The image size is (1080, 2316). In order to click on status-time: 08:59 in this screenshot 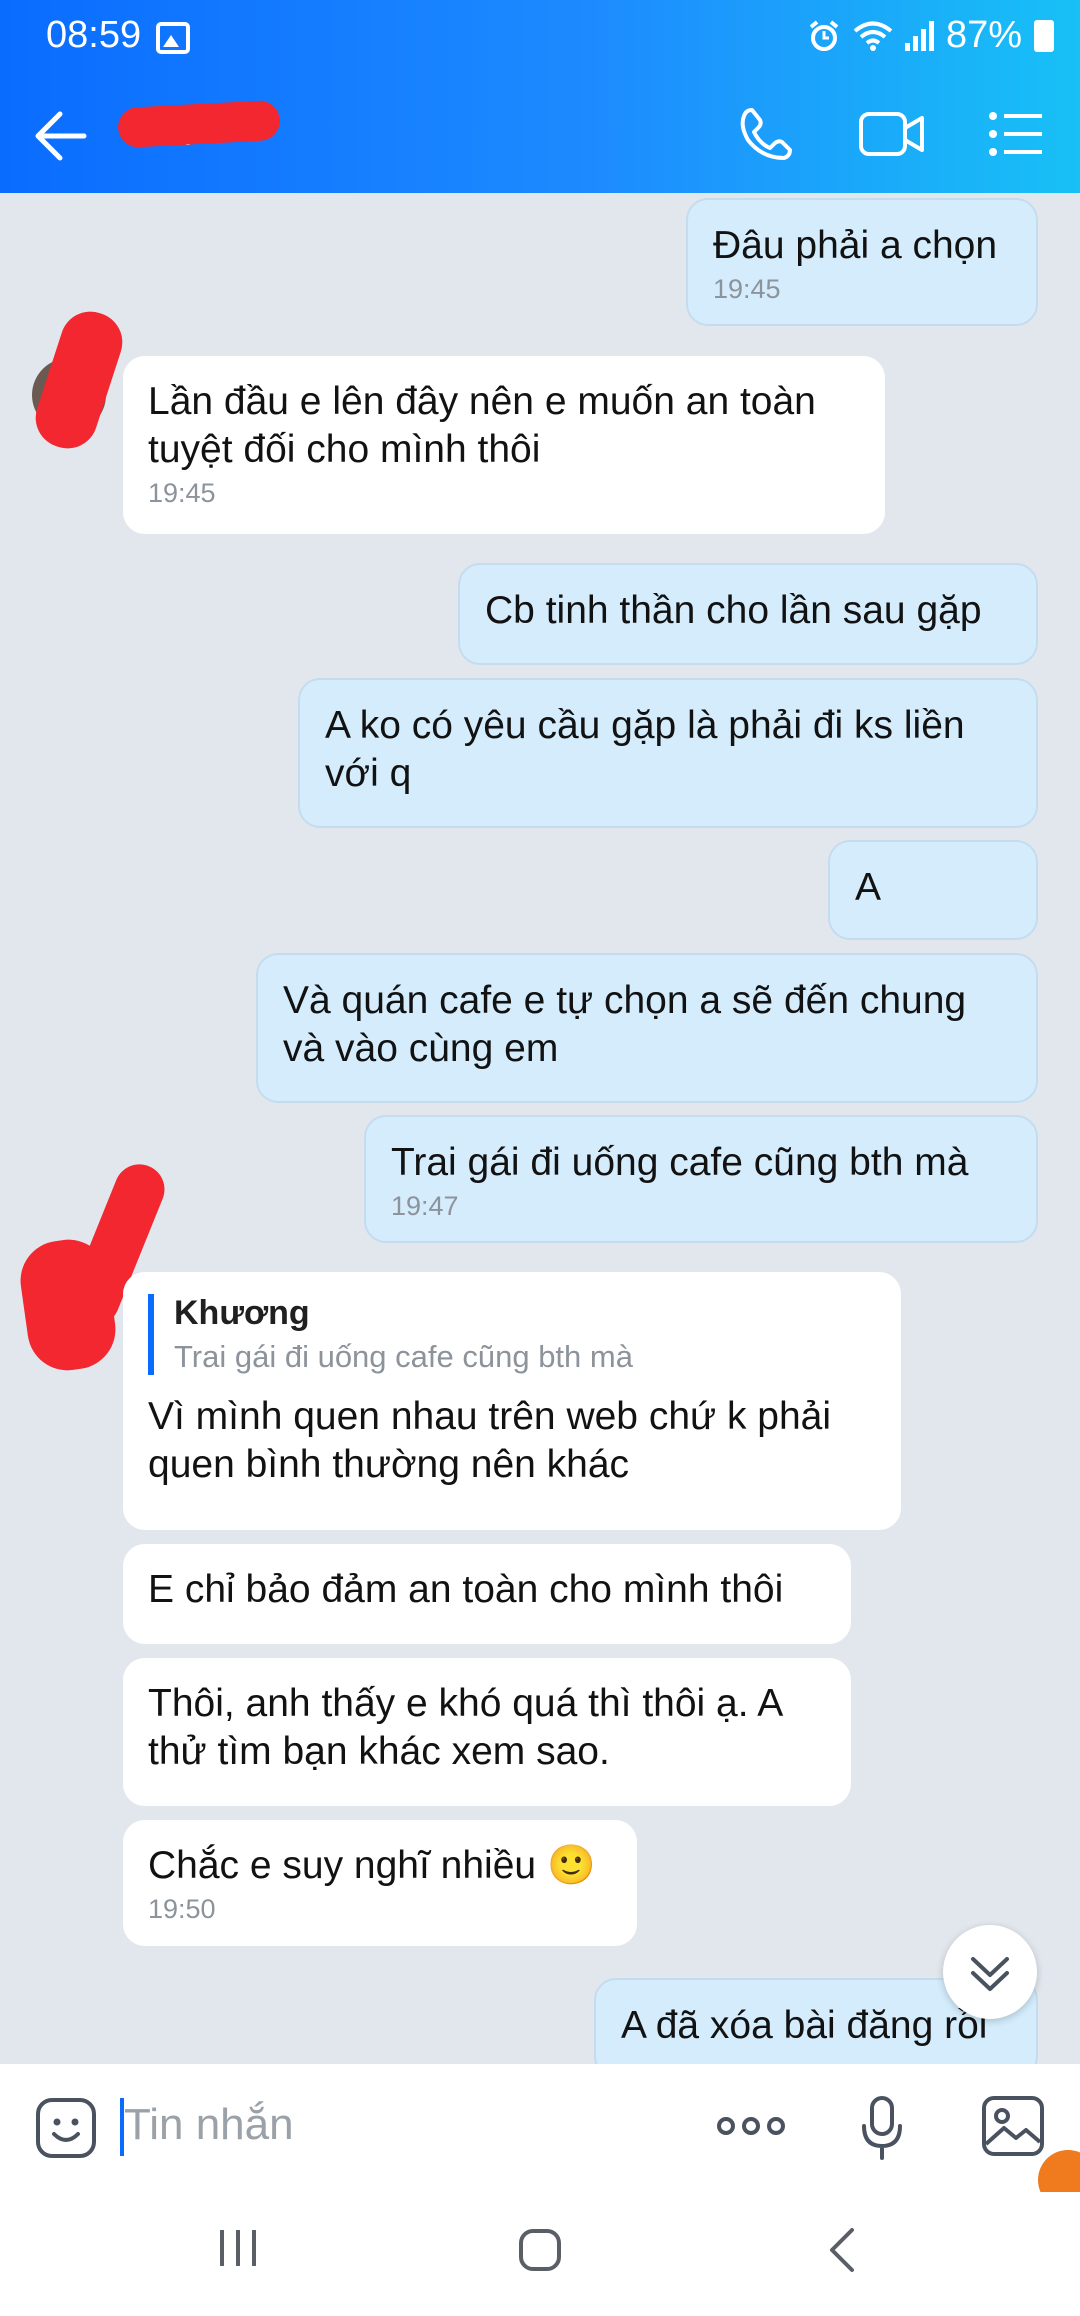, I will do `click(94, 35)`.